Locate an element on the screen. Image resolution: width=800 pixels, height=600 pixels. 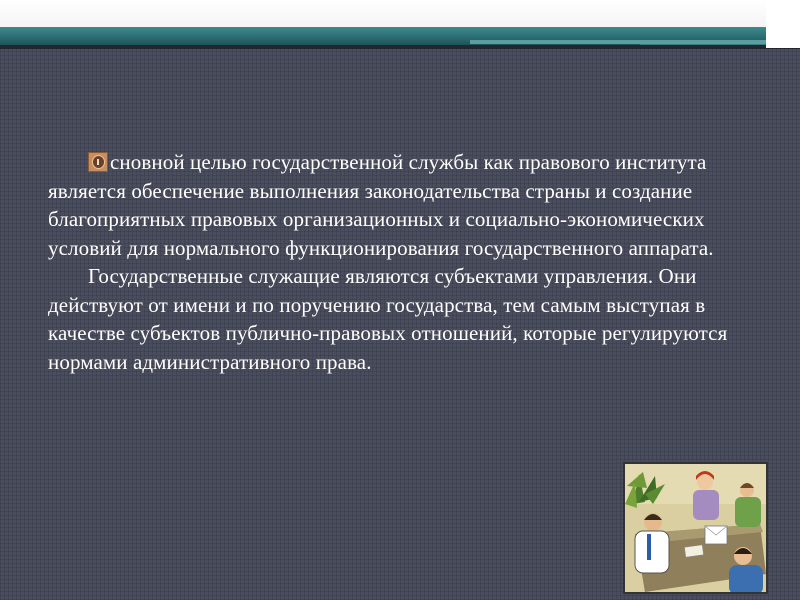
corner-block is located at coordinates (783, 24).